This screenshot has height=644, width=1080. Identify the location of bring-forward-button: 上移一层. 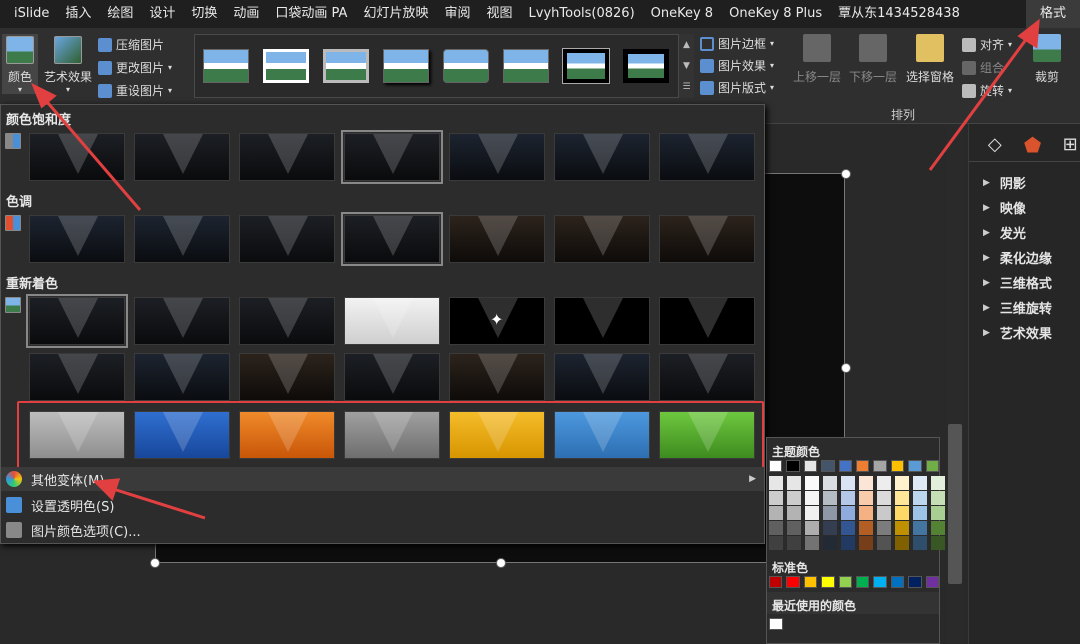
(817, 59).